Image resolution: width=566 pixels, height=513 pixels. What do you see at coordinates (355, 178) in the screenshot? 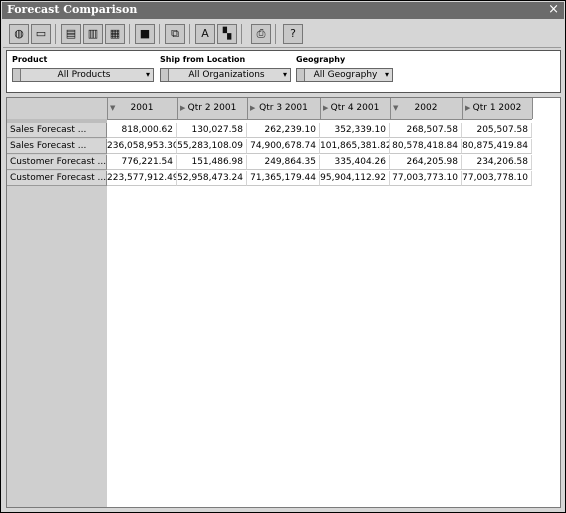
I see `table-cell: 95,904,112.92` at bounding box center [355, 178].